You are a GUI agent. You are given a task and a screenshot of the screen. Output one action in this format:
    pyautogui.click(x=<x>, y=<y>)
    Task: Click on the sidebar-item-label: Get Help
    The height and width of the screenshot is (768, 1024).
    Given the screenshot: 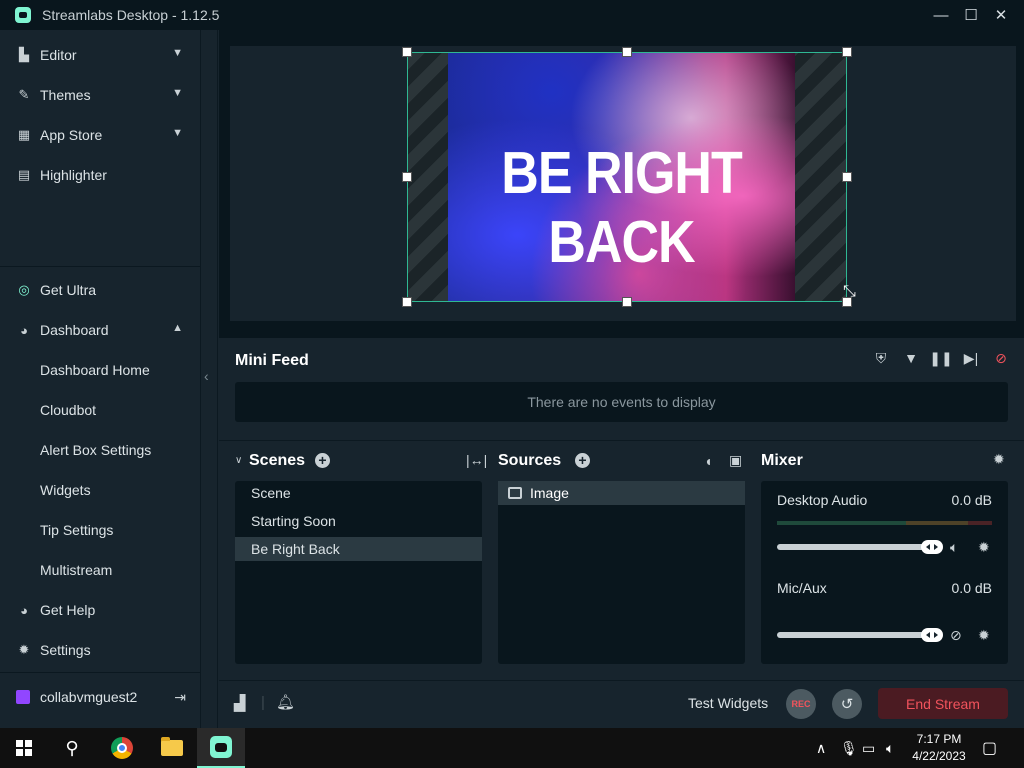 What is the action you would take?
    pyautogui.click(x=68, y=610)
    